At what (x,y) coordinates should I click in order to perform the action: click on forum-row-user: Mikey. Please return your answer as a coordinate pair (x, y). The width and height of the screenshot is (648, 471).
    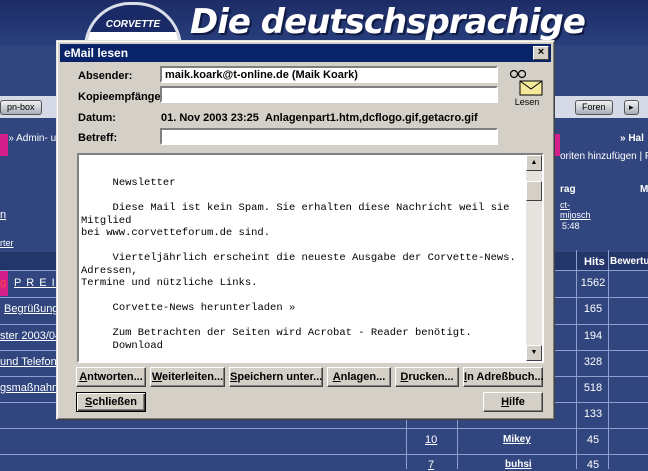
    Looking at the image, I should click on (517, 439).